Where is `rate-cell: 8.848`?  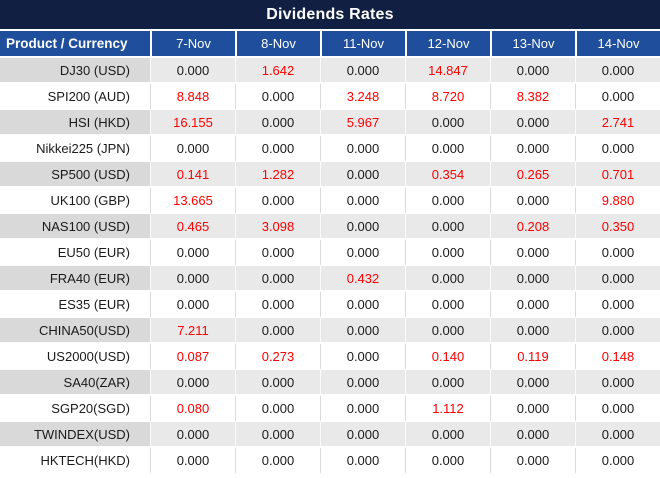 rate-cell: 8.848 is located at coordinates (192, 97).